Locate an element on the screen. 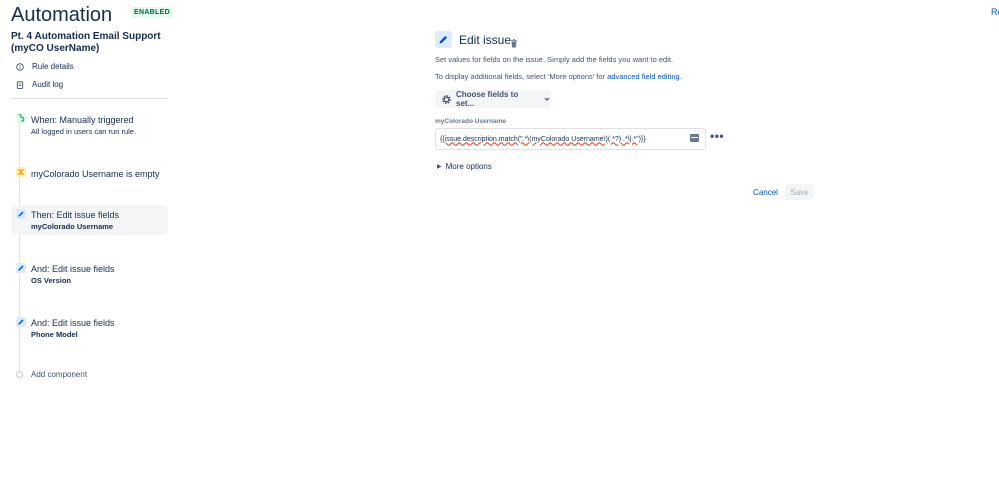 Image resolution: width=999 pixels, height=486 pixels. step-title: myColorado Username is empty is located at coordinates (95, 174).